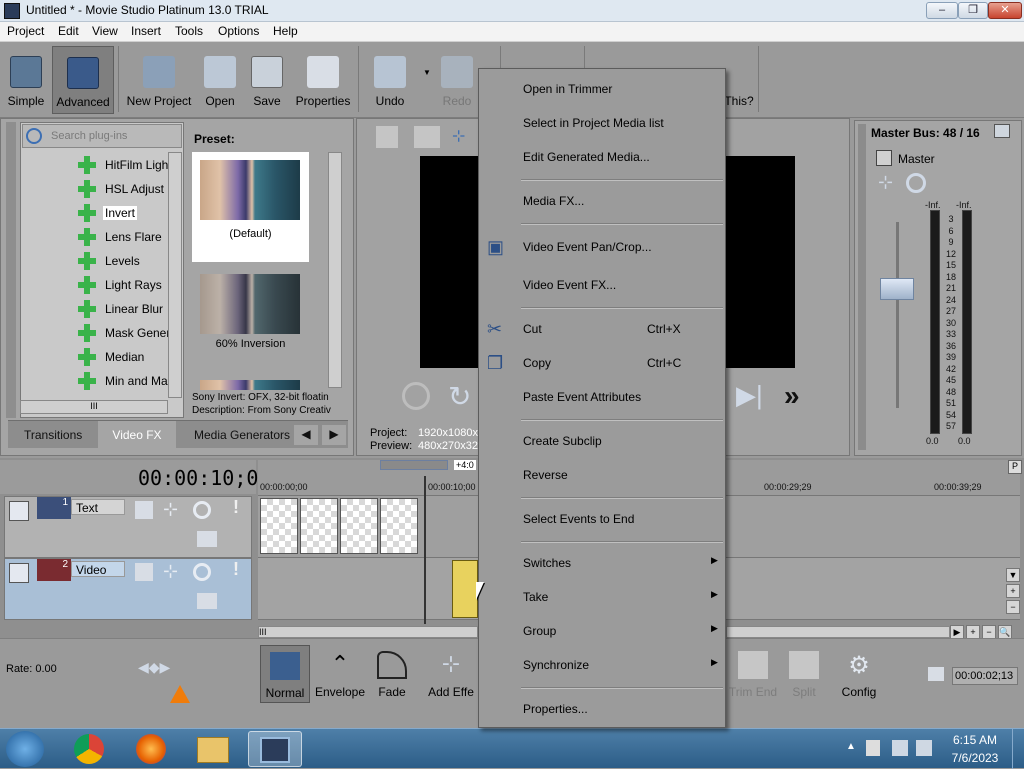 The height and width of the screenshot is (769, 1024). I want to click on clock-date: 7/6/2023, so click(975, 758).